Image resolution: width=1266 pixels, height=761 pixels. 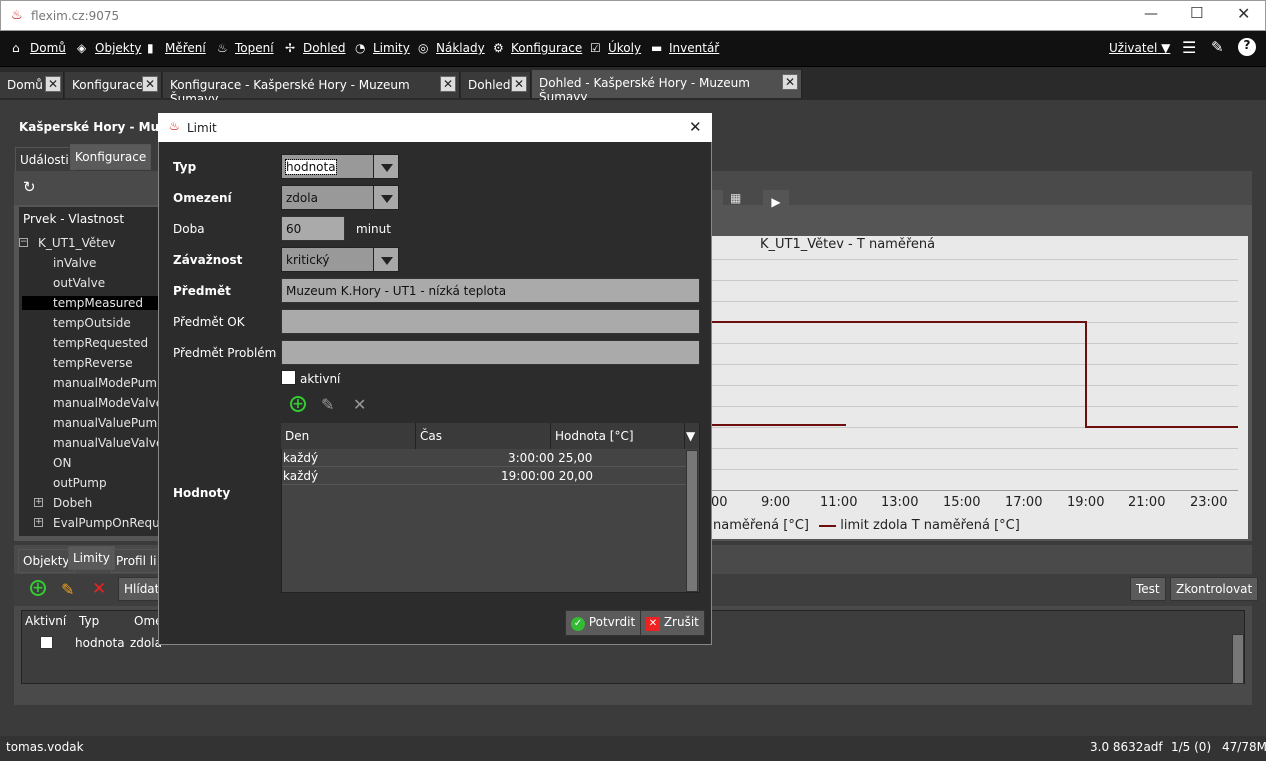 I want to click on menu-item-naklady: ◎ Náklady, so click(x=451, y=48).